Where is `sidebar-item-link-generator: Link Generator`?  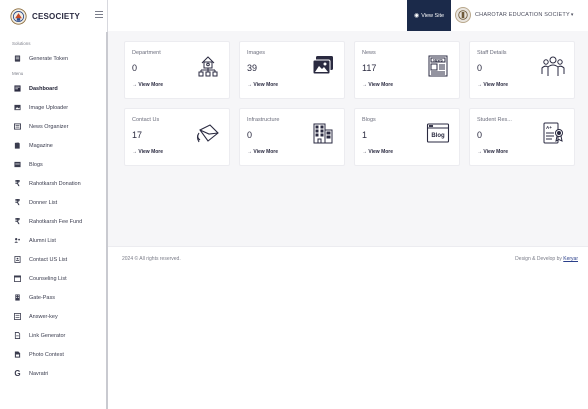 sidebar-item-link-generator: Link Generator is located at coordinates (53, 335).